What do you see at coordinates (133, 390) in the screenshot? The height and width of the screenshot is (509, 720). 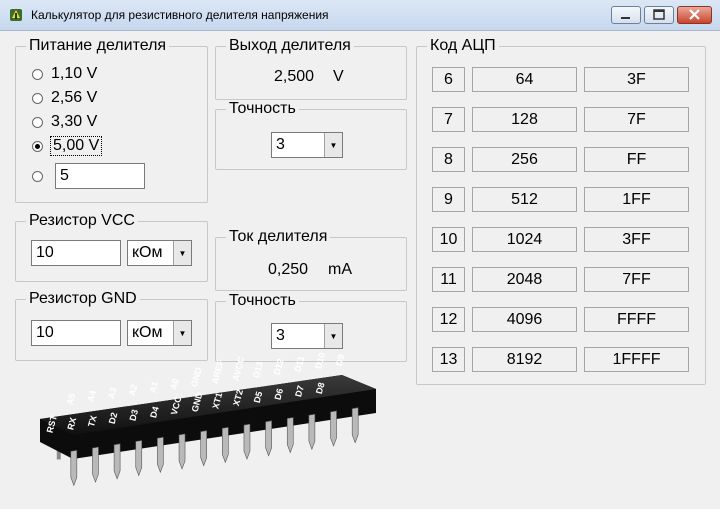 I see `chip-pin-label-top: A2` at bounding box center [133, 390].